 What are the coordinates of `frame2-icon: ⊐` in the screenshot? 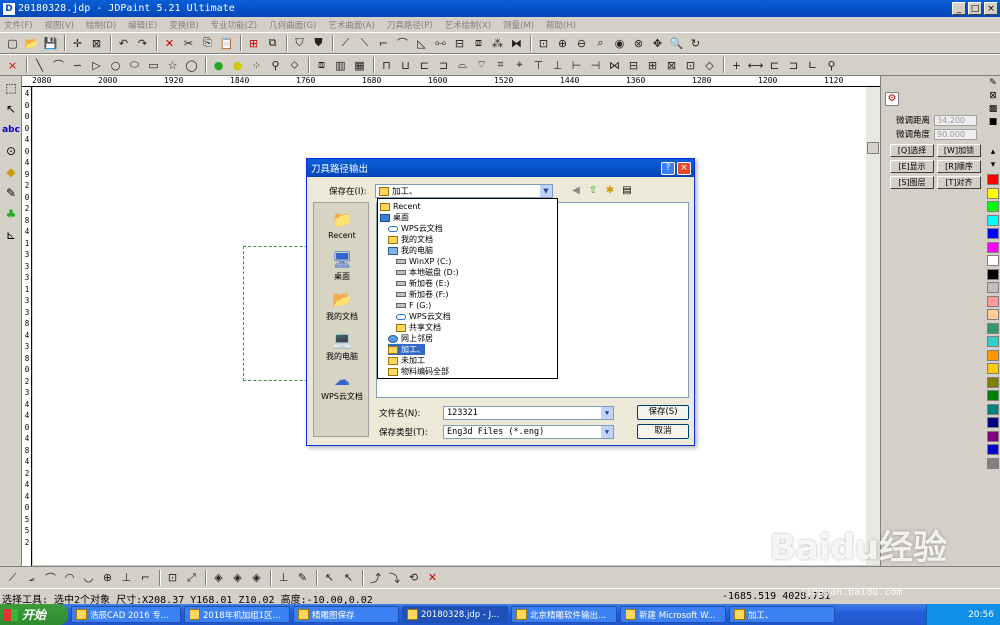 It's located at (793, 65).